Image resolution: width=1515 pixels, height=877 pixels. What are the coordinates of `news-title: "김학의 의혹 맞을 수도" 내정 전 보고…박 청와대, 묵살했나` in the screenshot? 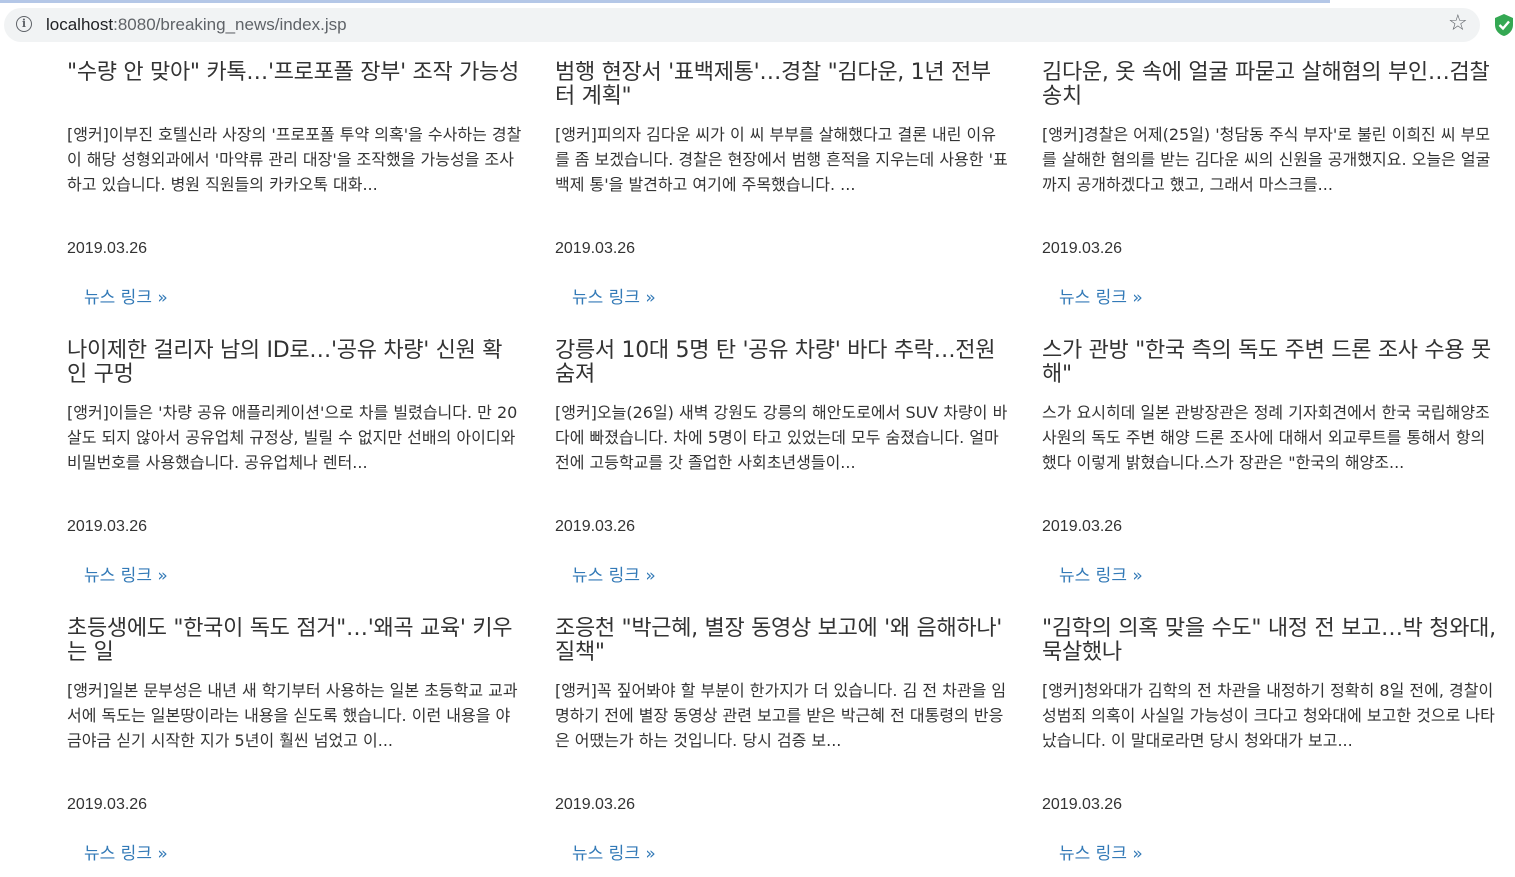 It's located at (1269, 641).